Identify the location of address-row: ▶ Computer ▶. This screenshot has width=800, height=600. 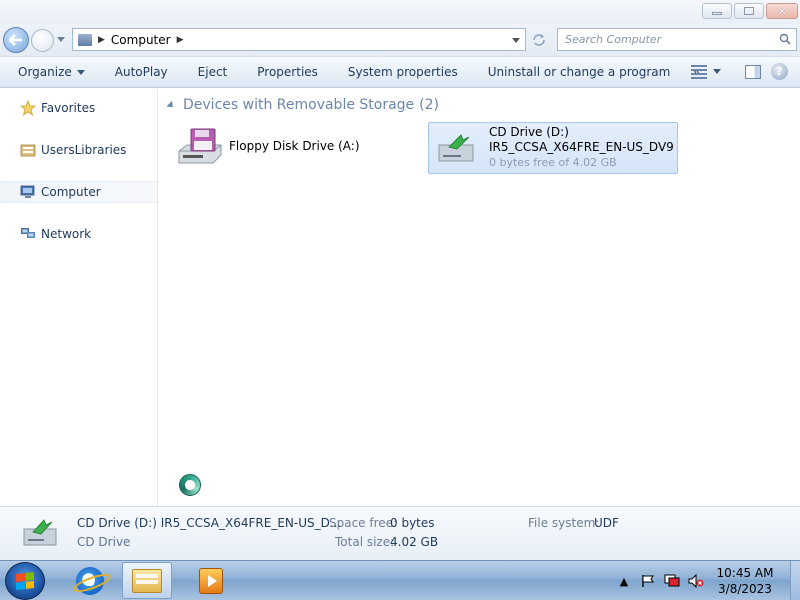
(400, 40).